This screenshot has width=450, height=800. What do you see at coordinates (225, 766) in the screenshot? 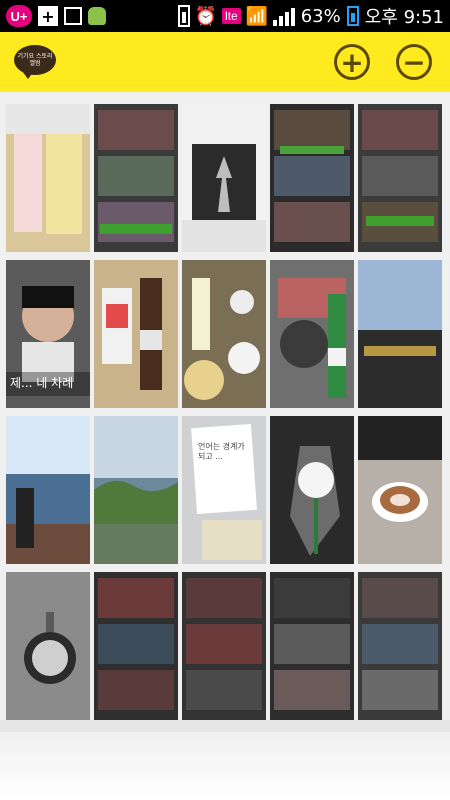
I see `bottom-blank-area` at bounding box center [225, 766].